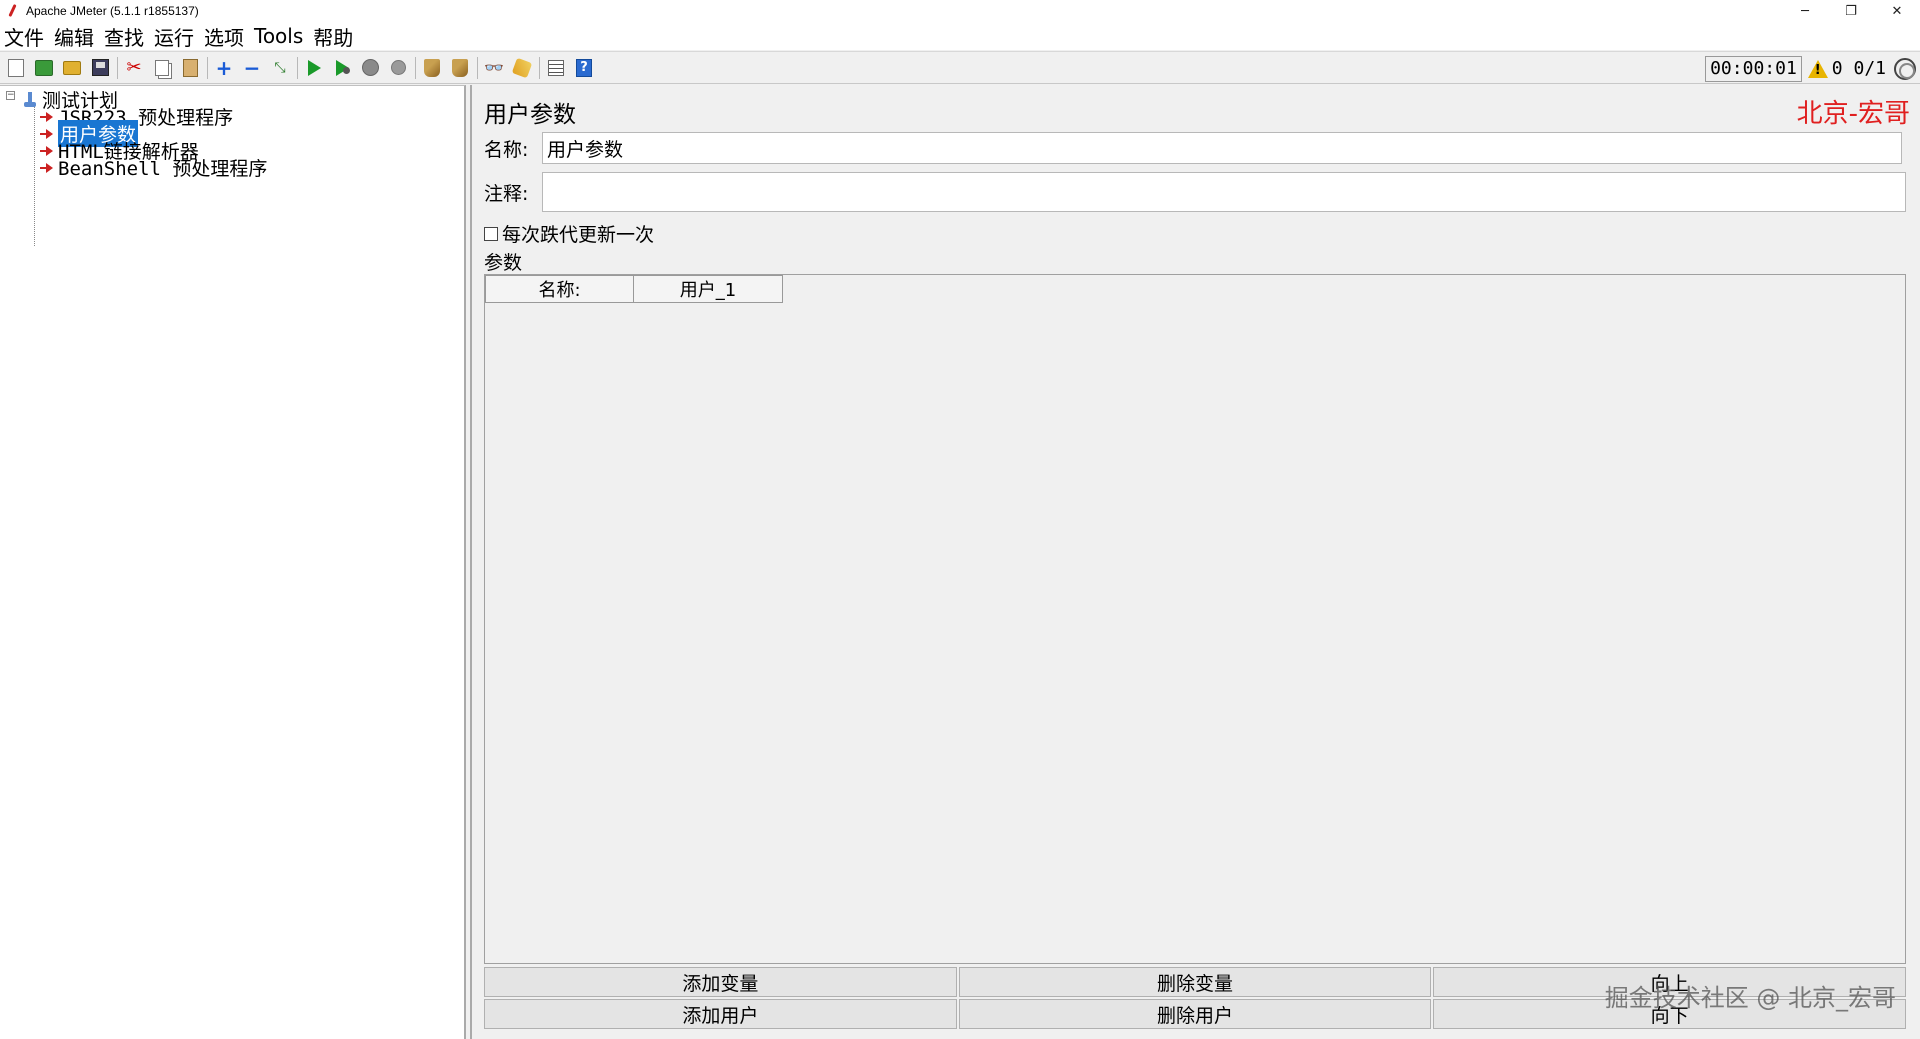 The height and width of the screenshot is (1039, 1920). I want to click on thread-count: 0/1, so click(1869, 68).